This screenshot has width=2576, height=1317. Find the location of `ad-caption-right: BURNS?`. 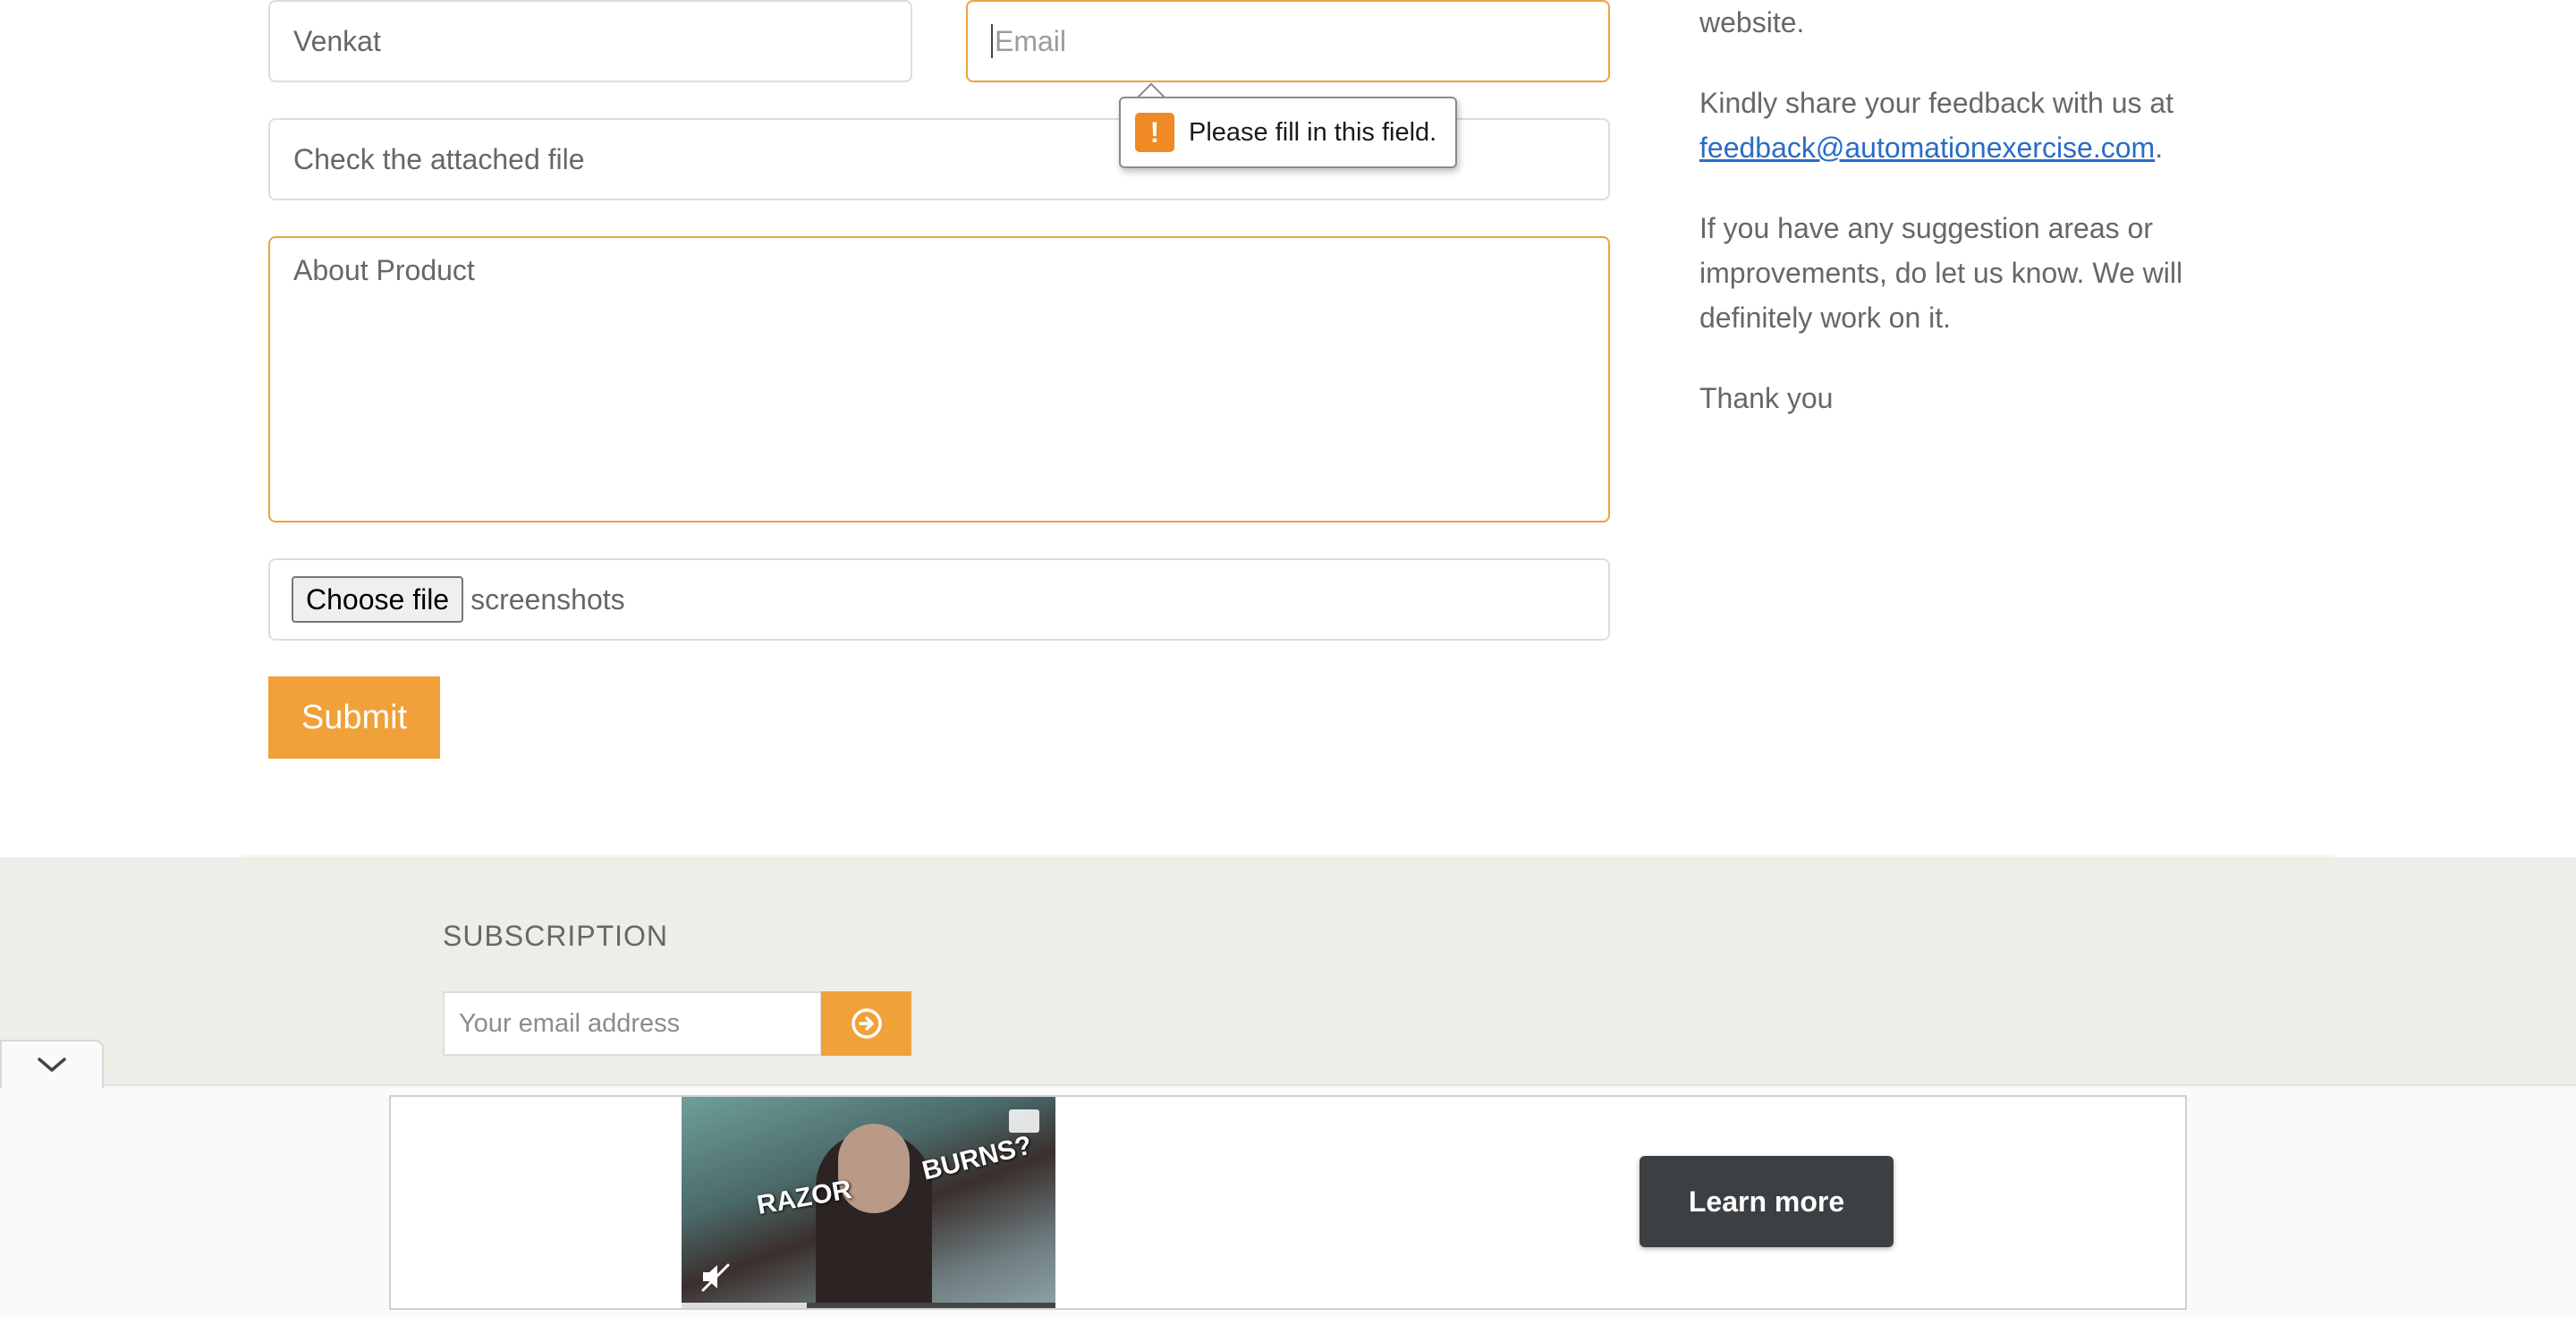

ad-caption-right: BURNS? is located at coordinates (977, 1158).